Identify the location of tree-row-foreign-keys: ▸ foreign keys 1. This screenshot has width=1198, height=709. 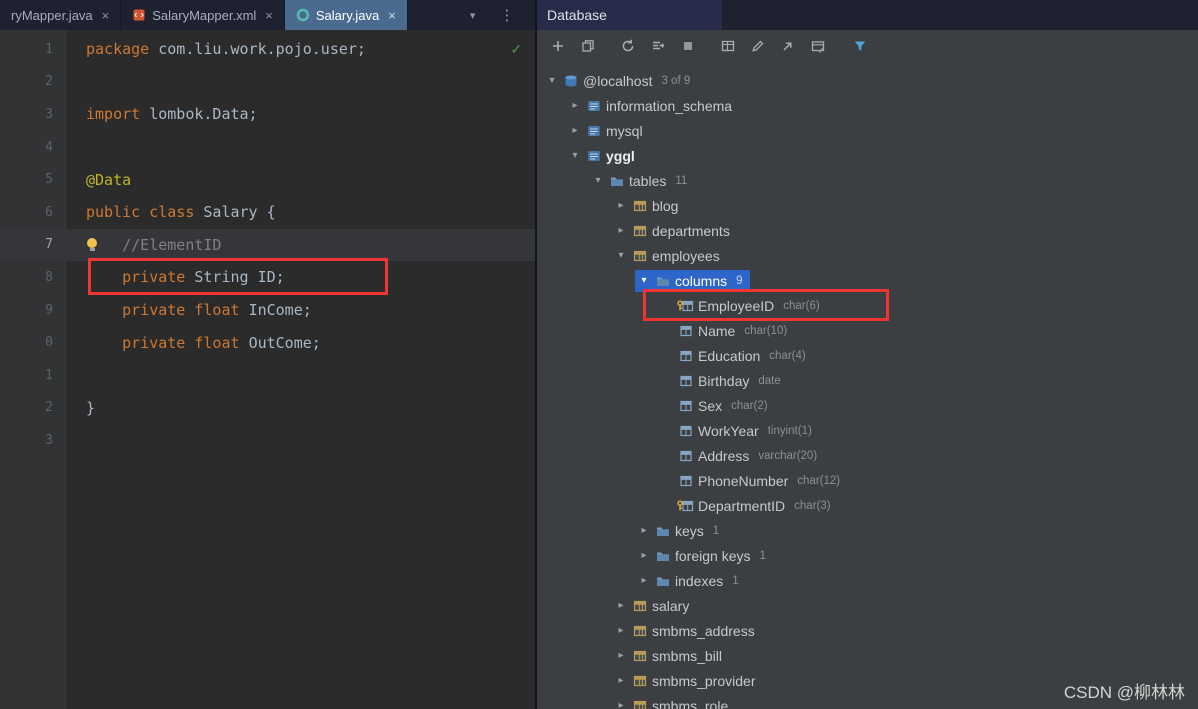
(867, 555).